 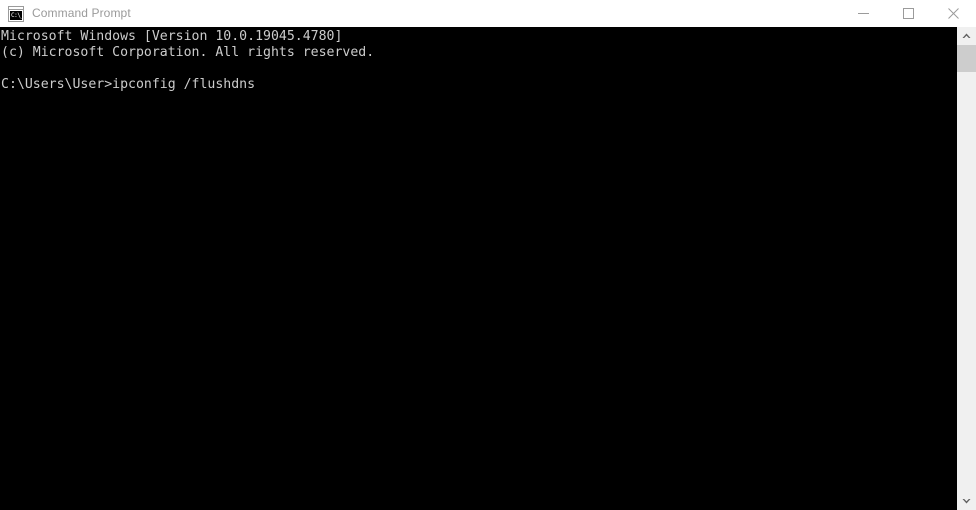 I want to click on close-button, so click(x=953, y=13).